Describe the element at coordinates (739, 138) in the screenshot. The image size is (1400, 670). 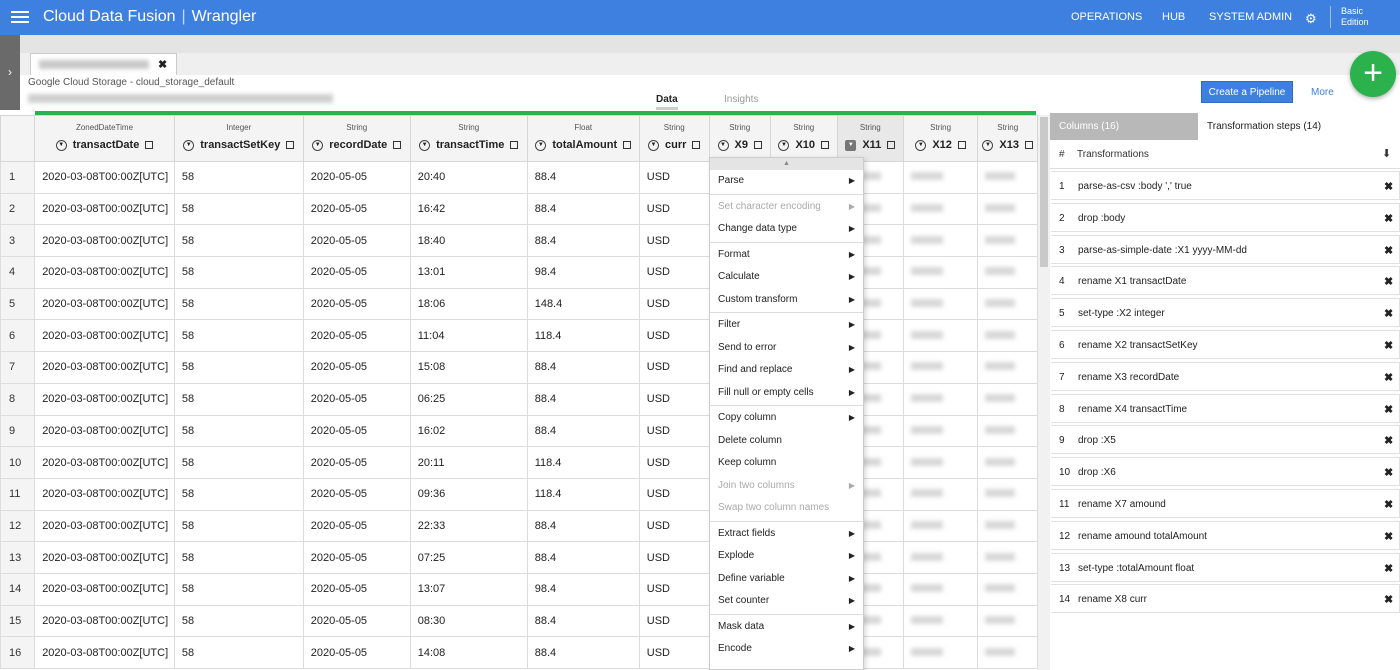
I see `column-header-x9: String ▼ X9` at that location.